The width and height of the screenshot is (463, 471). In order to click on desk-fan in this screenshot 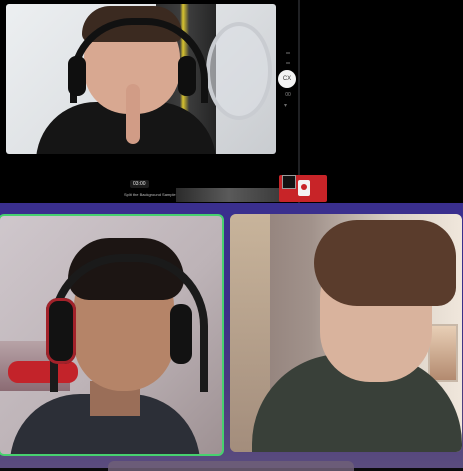, I will do `click(239, 71)`.